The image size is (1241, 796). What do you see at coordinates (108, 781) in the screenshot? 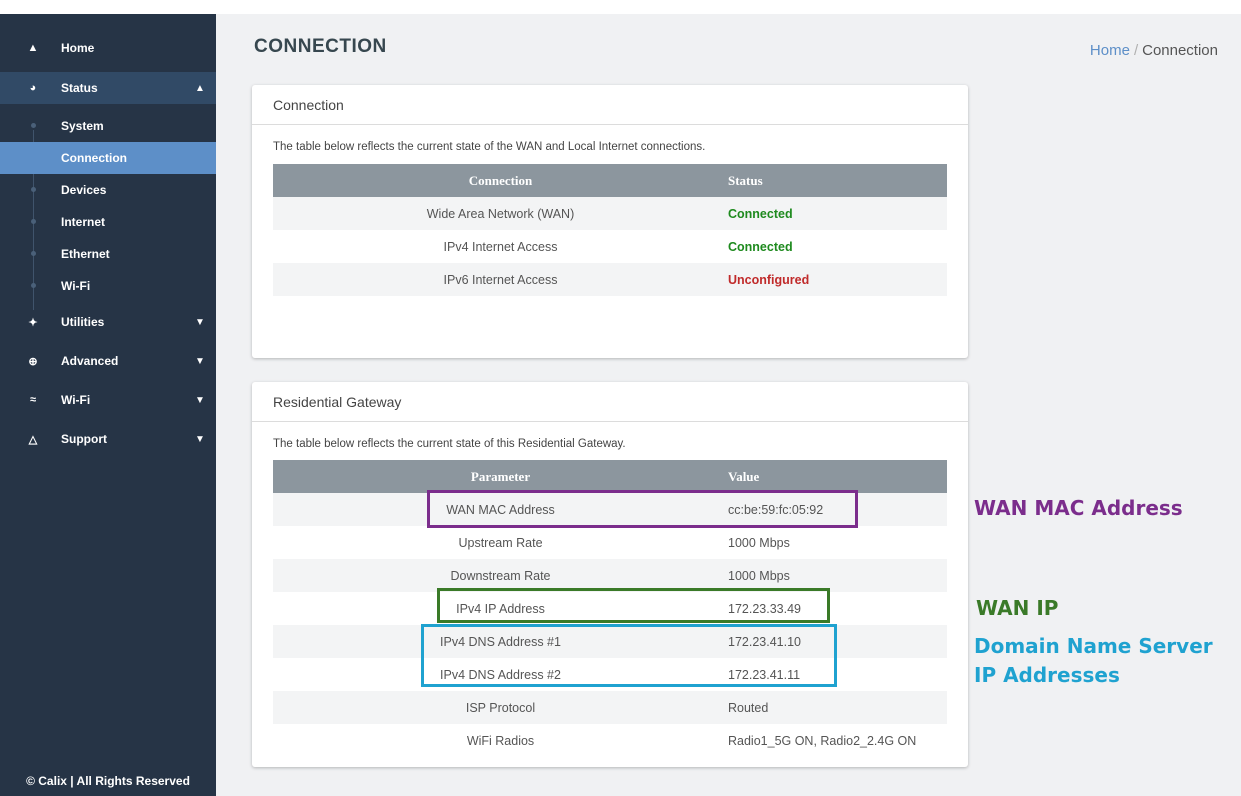
I see `sidebar-footer: © Calix | All Rights Reserved` at bounding box center [108, 781].